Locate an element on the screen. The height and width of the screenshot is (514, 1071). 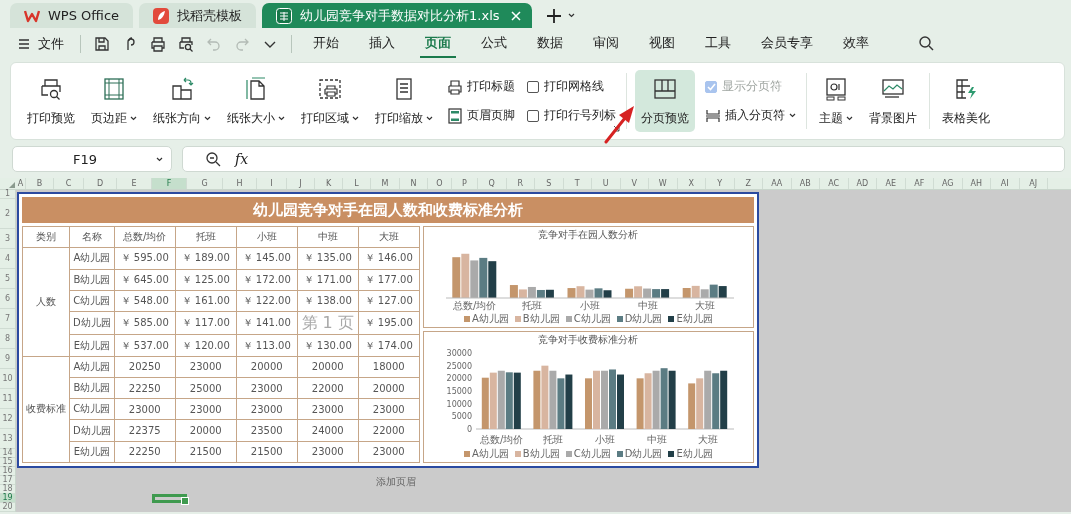
menu-icon is located at coordinates (24, 44).